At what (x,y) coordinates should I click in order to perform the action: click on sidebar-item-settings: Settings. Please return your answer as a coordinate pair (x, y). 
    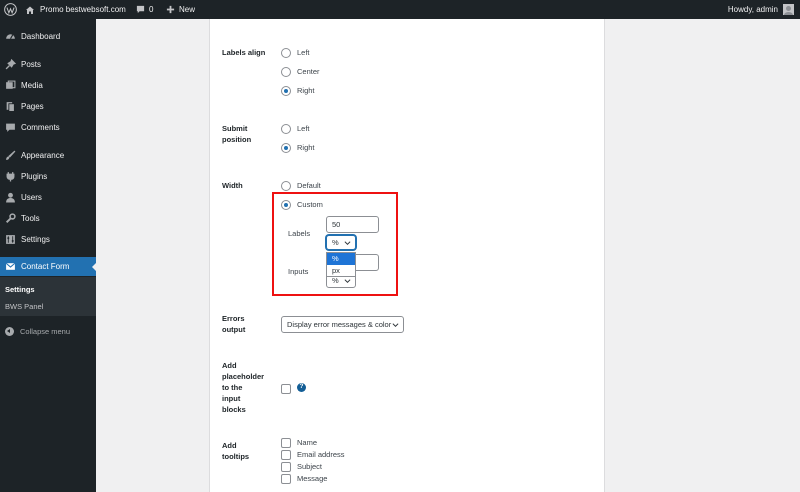
    Looking at the image, I should click on (48, 239).